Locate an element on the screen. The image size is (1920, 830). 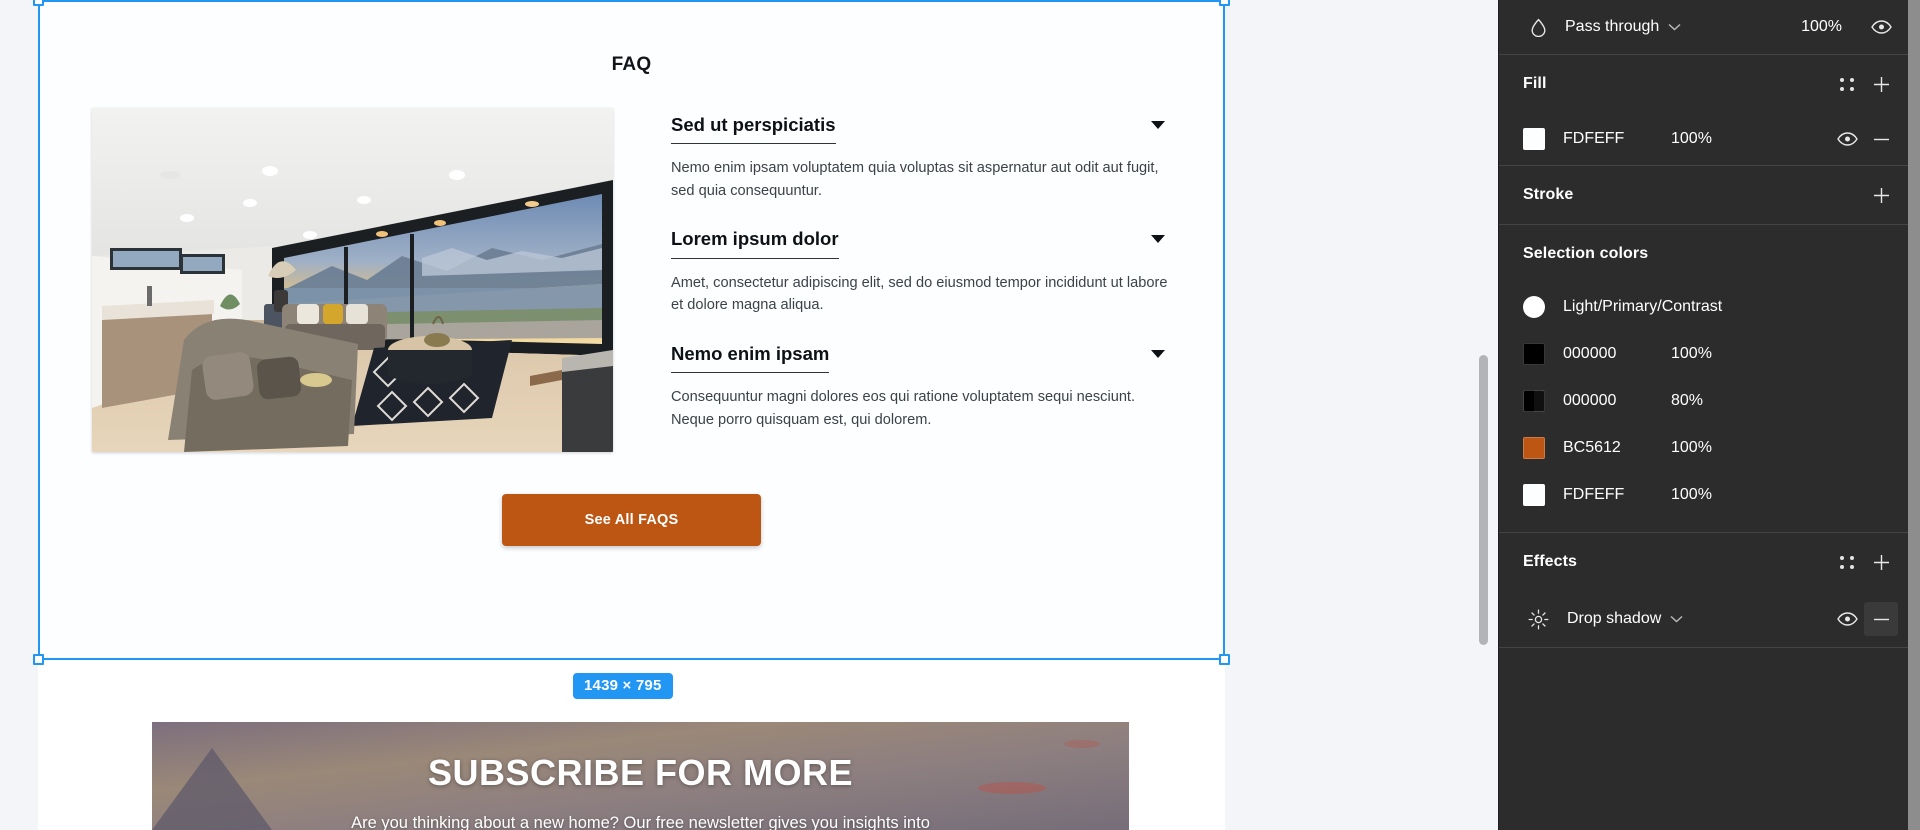
blend-section: Pass through 100% is located at coordinates (1709, 27).